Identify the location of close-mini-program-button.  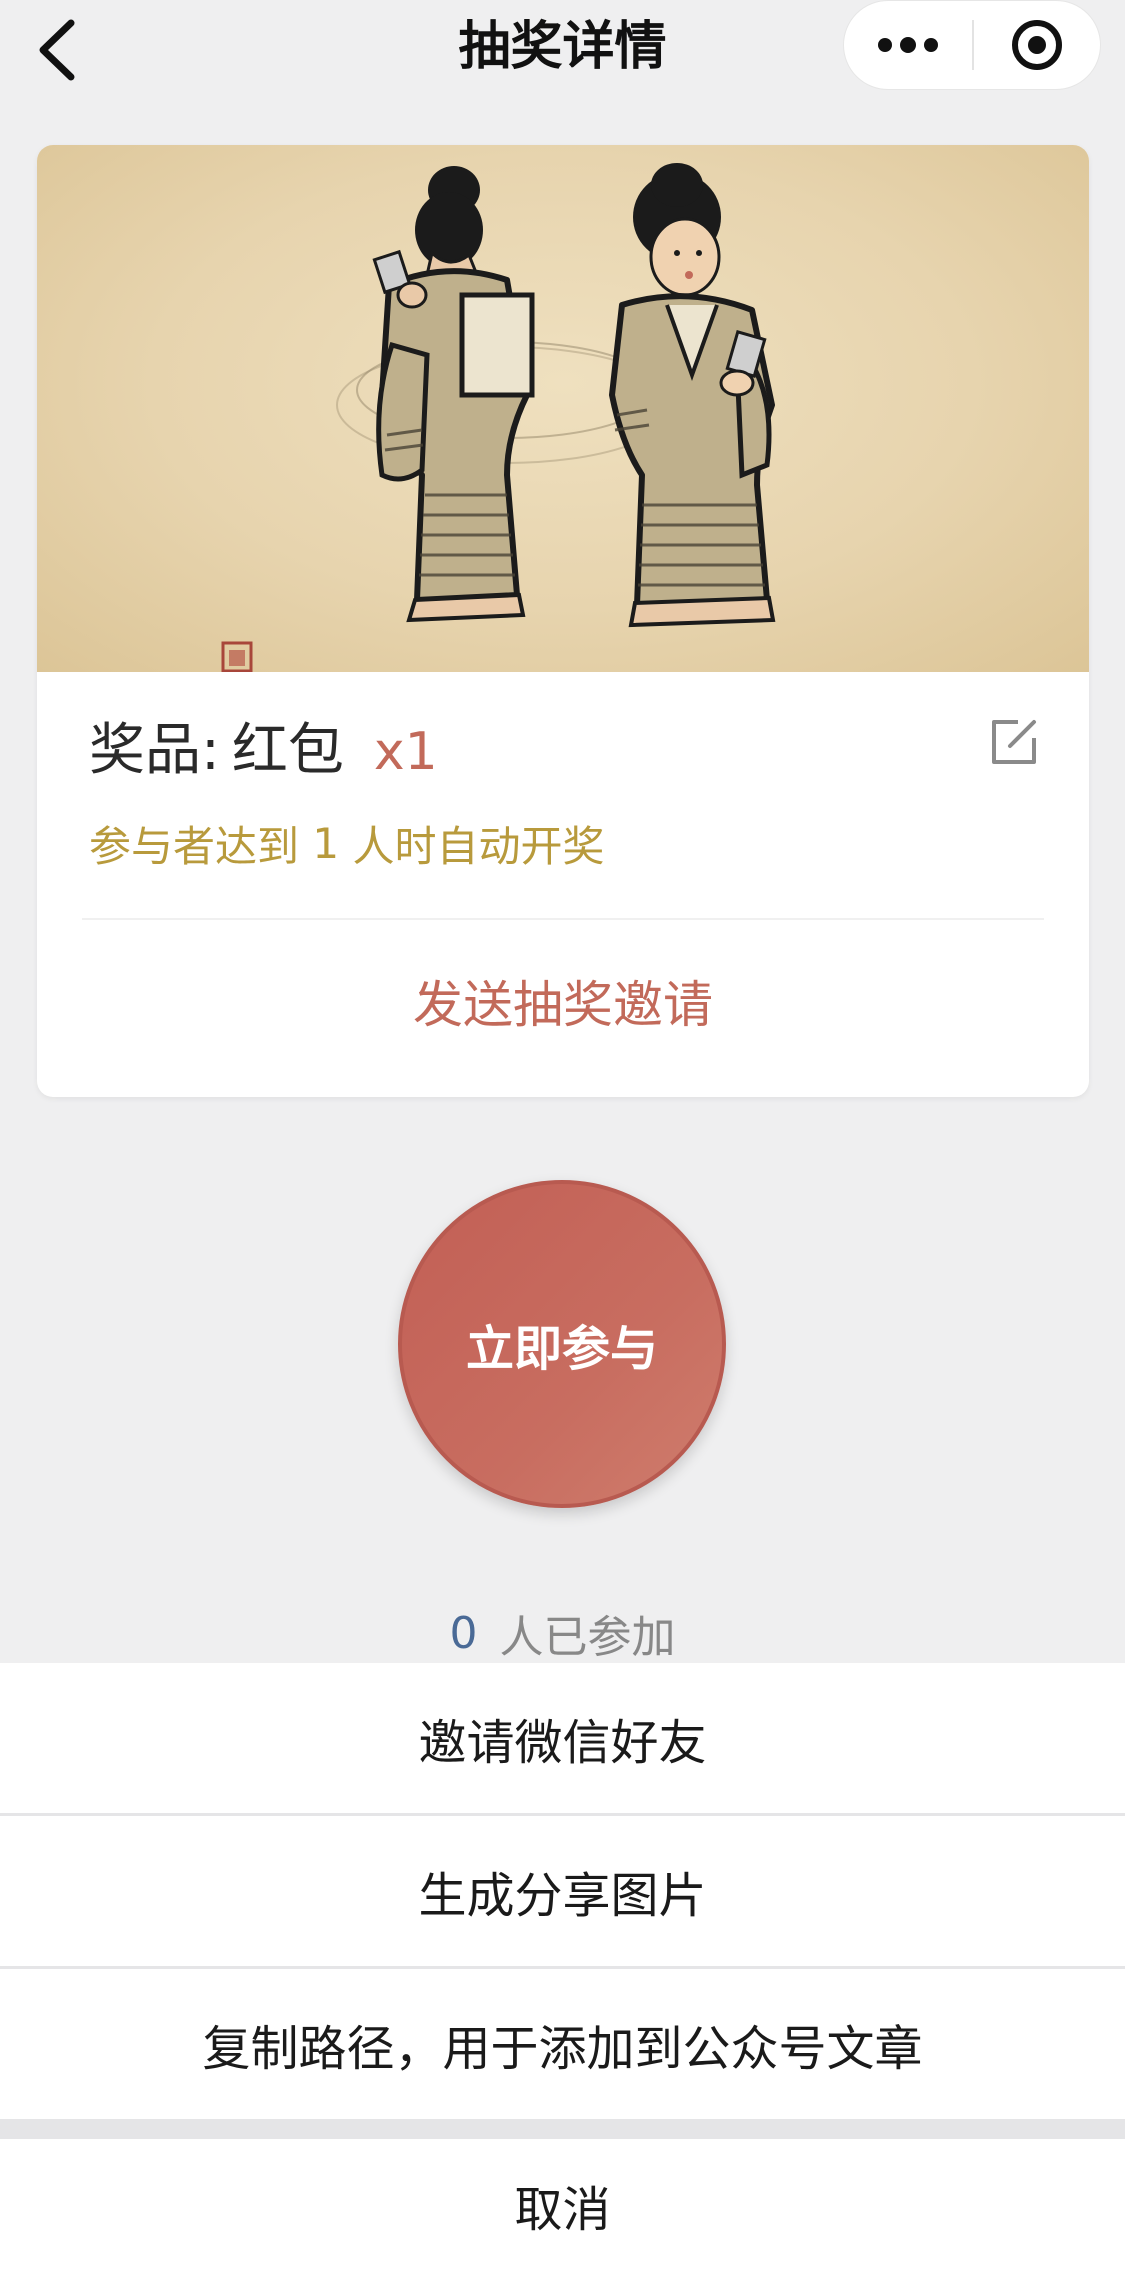
(1037, 45).